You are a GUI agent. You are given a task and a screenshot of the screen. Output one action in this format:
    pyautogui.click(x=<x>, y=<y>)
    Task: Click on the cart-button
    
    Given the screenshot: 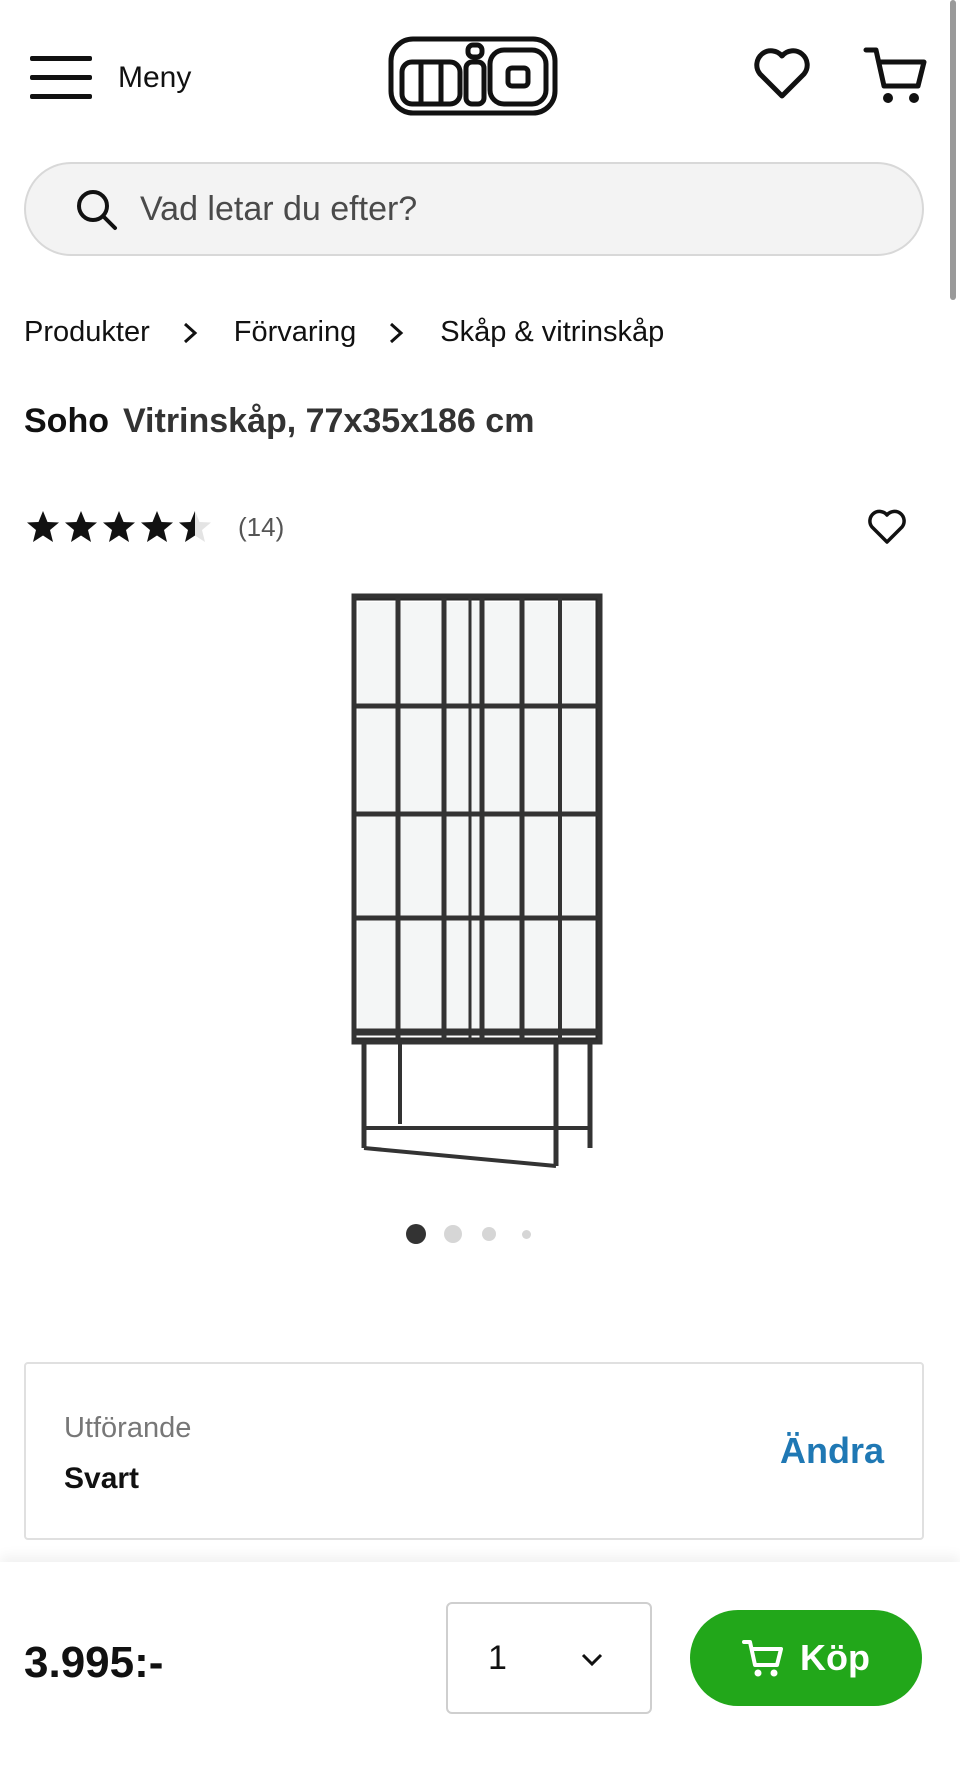 What is the action you would take?
    pyautogui.click(x=895, y=75)
    